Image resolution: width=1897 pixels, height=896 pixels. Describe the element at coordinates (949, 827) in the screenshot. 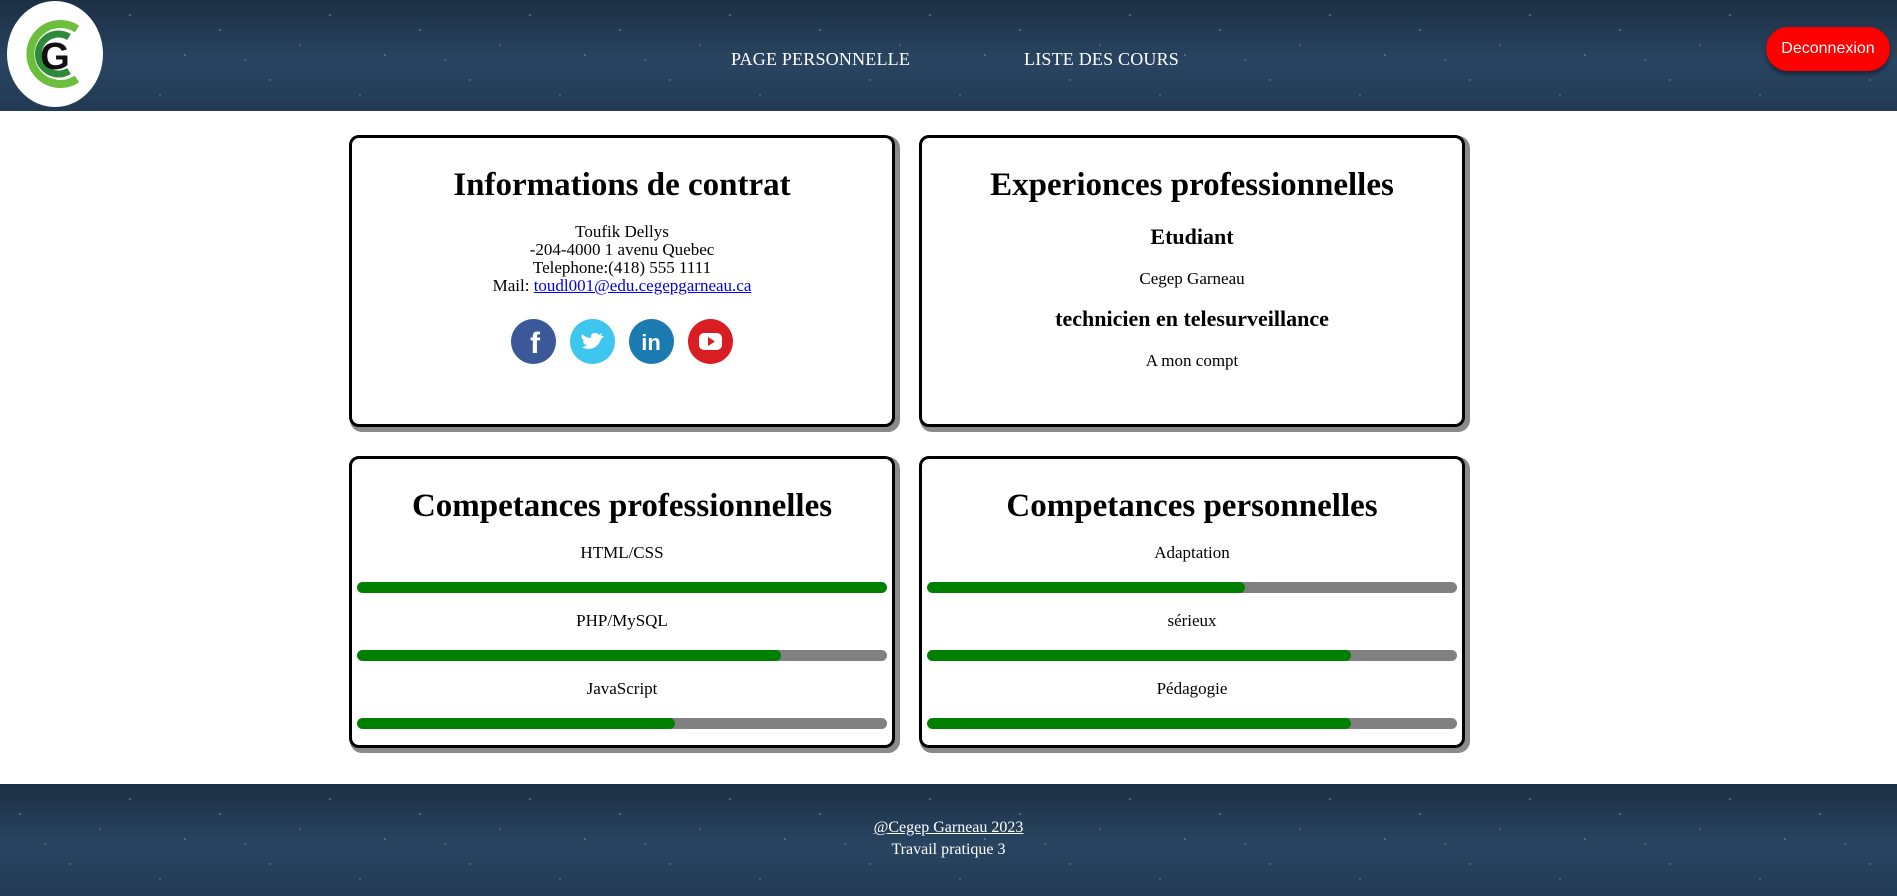

I see `footer-copyright-link: @Cegep Garneau 2023` at that location.